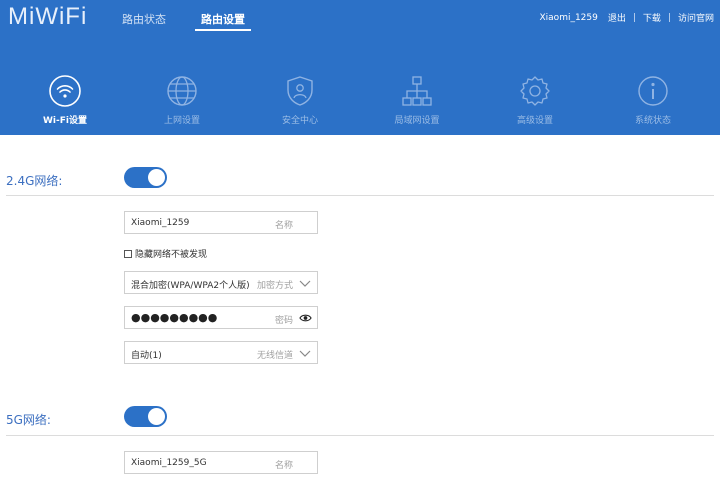 The height and width of the screenshot is (480, 720). I want to click on password-hint: 密码, so click(283, 321).